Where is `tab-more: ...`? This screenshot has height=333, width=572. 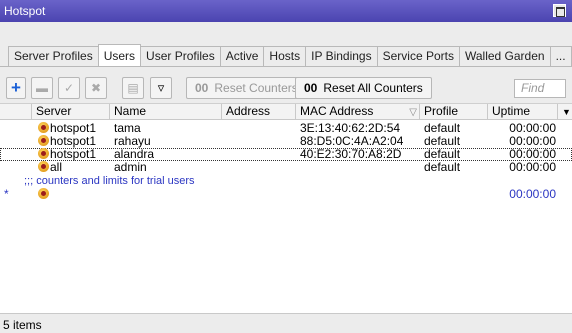 tab-more: ... is located at coordinates (560, 56).